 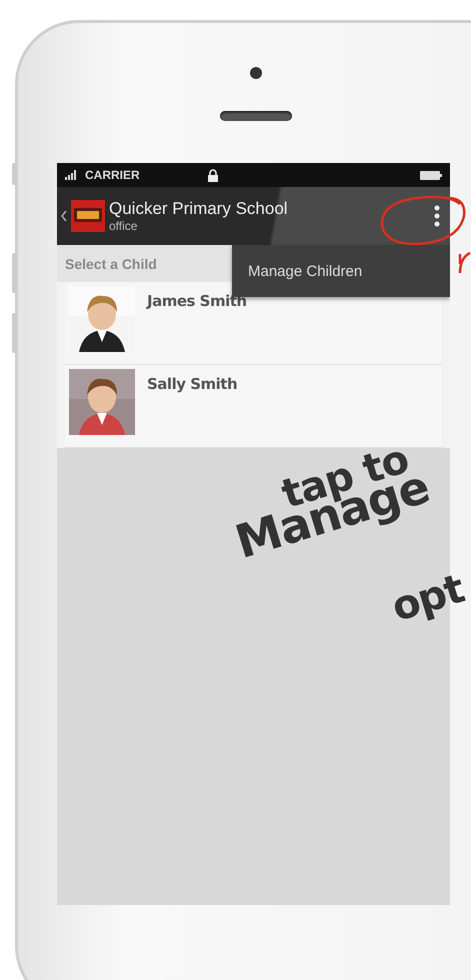 I want to click on camera-icon, so click(x=256, y=73).